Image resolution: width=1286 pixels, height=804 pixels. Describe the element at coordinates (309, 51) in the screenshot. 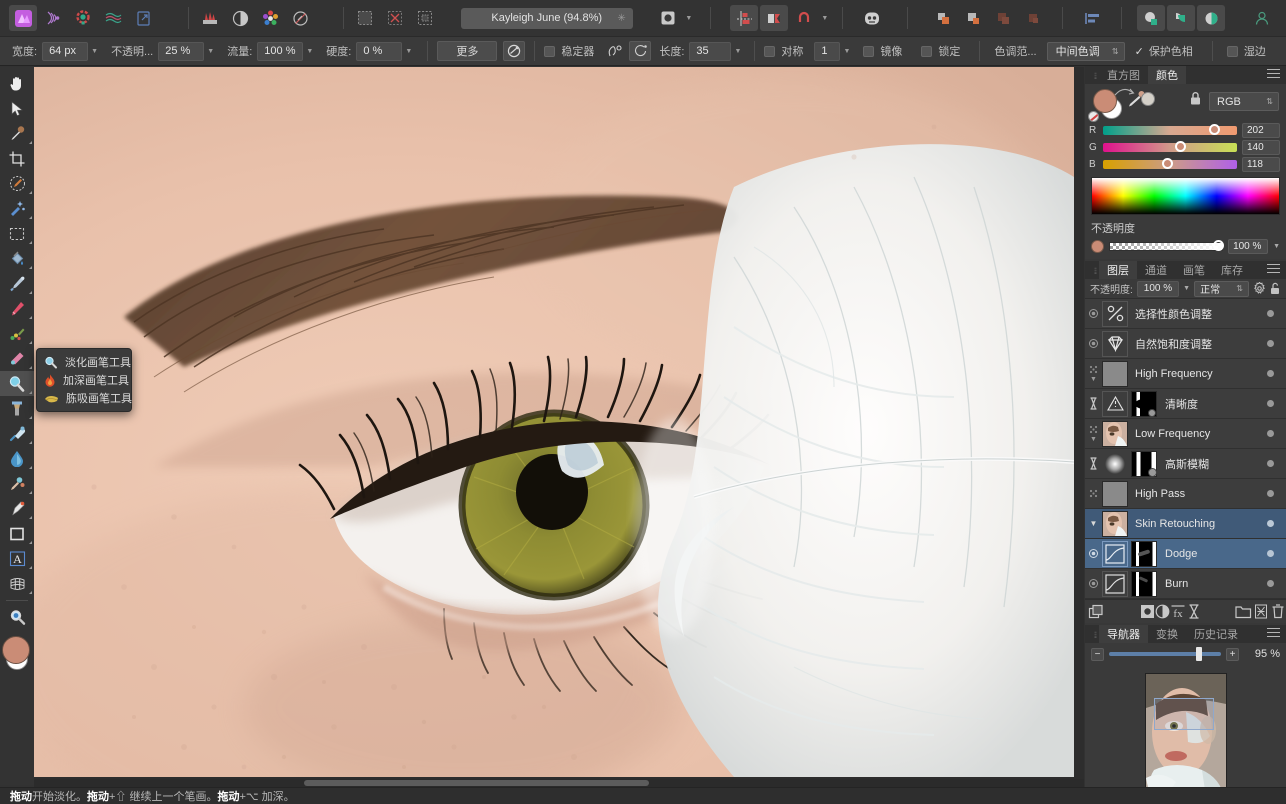

I see `flow-stepper: ▼` at that location.